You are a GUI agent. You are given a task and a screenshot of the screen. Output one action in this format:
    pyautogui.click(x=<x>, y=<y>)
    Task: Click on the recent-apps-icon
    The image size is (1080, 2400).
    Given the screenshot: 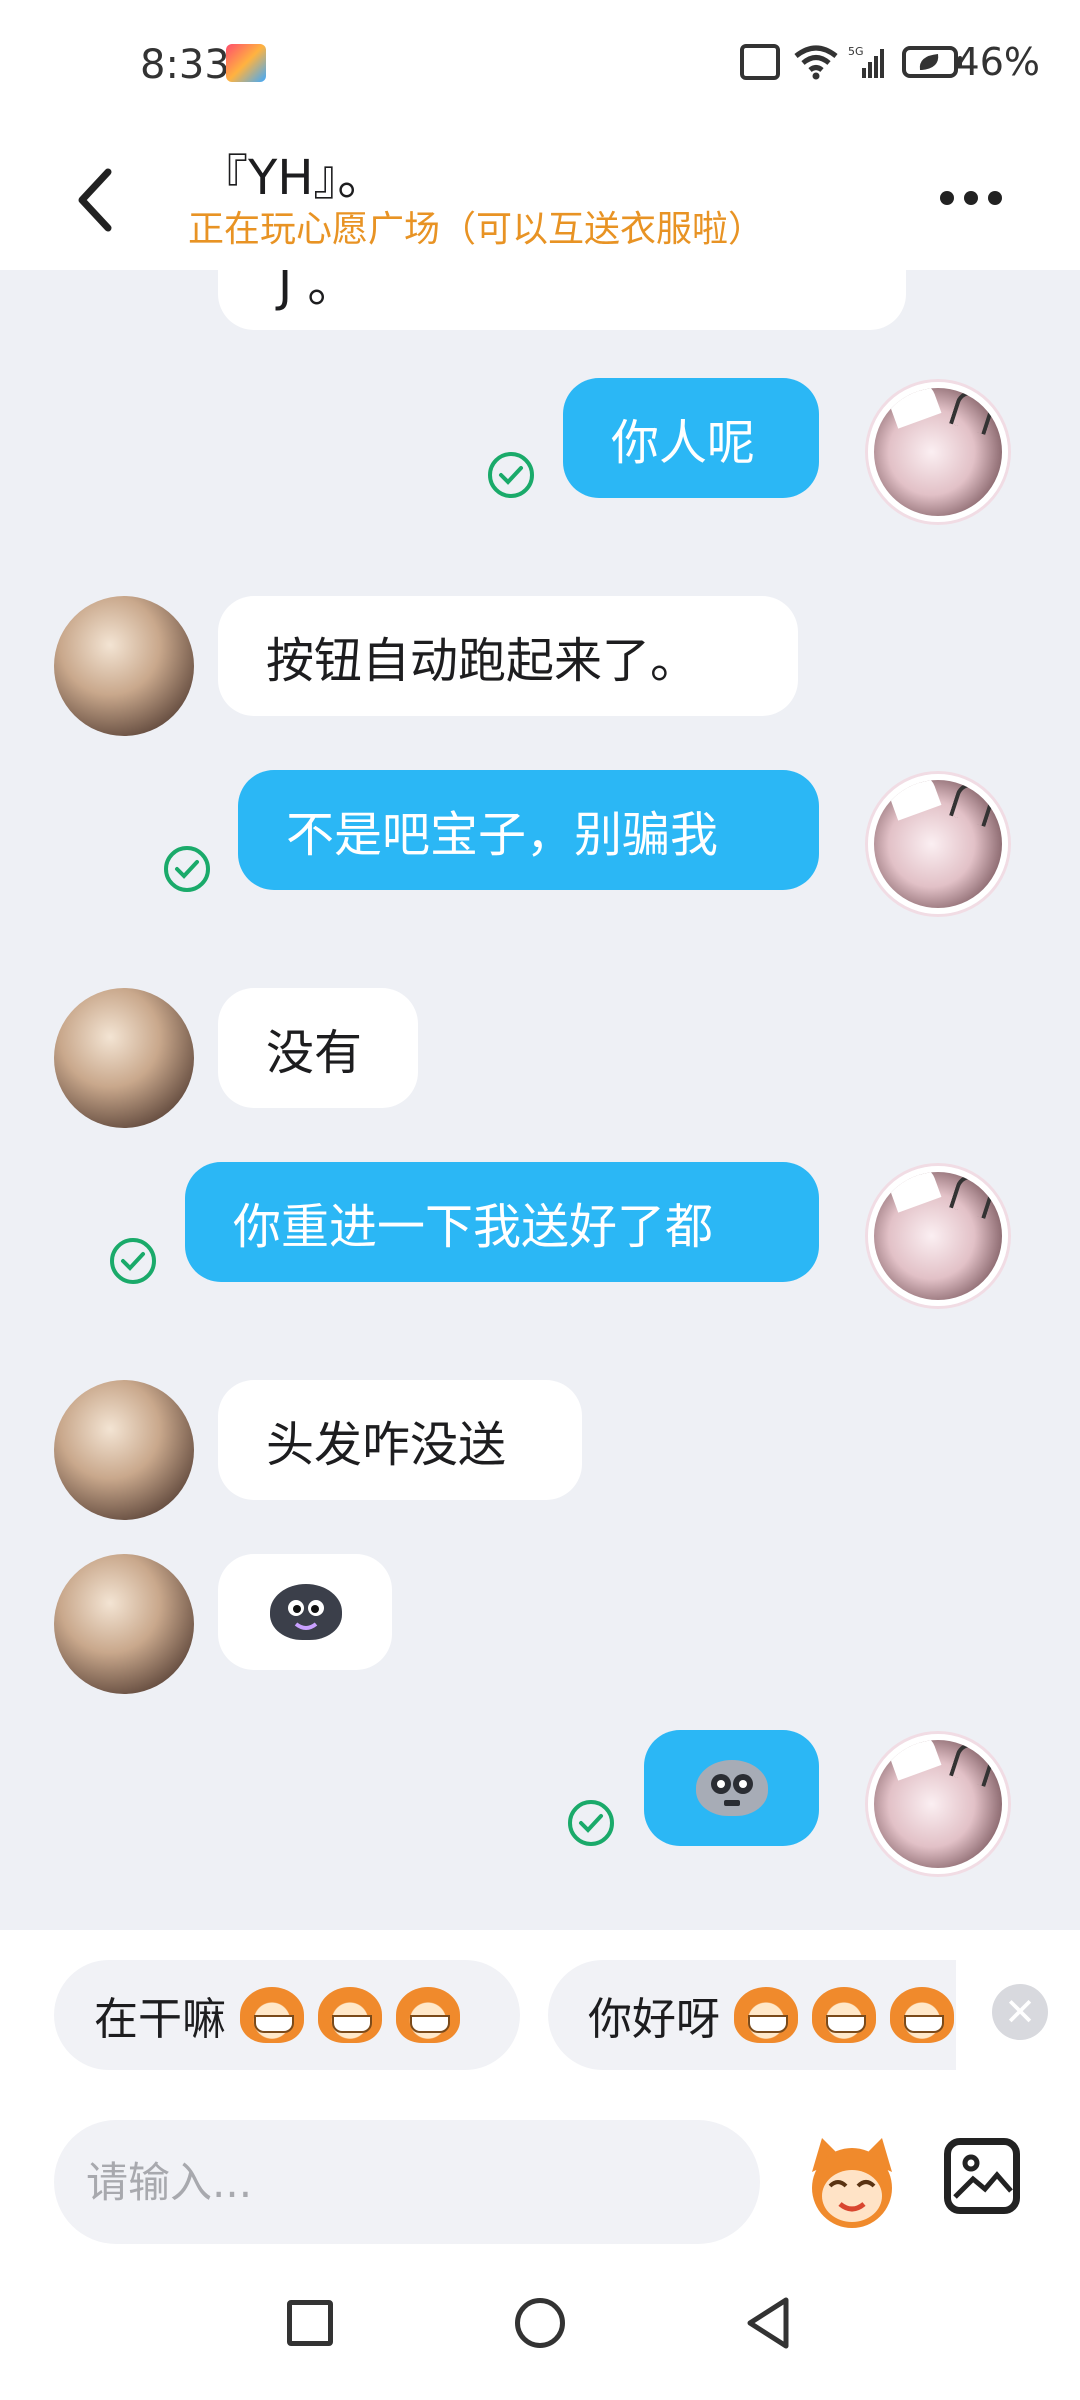 What is the action you would take?
    pyautogui.click(x=310, y=2323)
    